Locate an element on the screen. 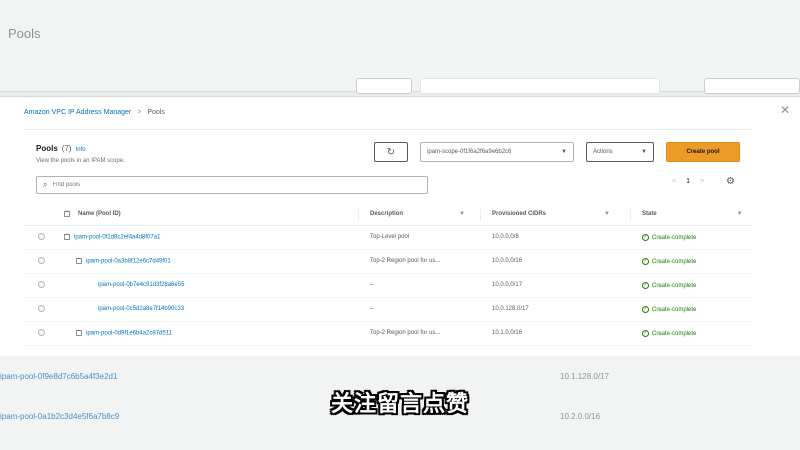 This screenshot has width=800, height=450. background-button is located at coordinates (384, 86).